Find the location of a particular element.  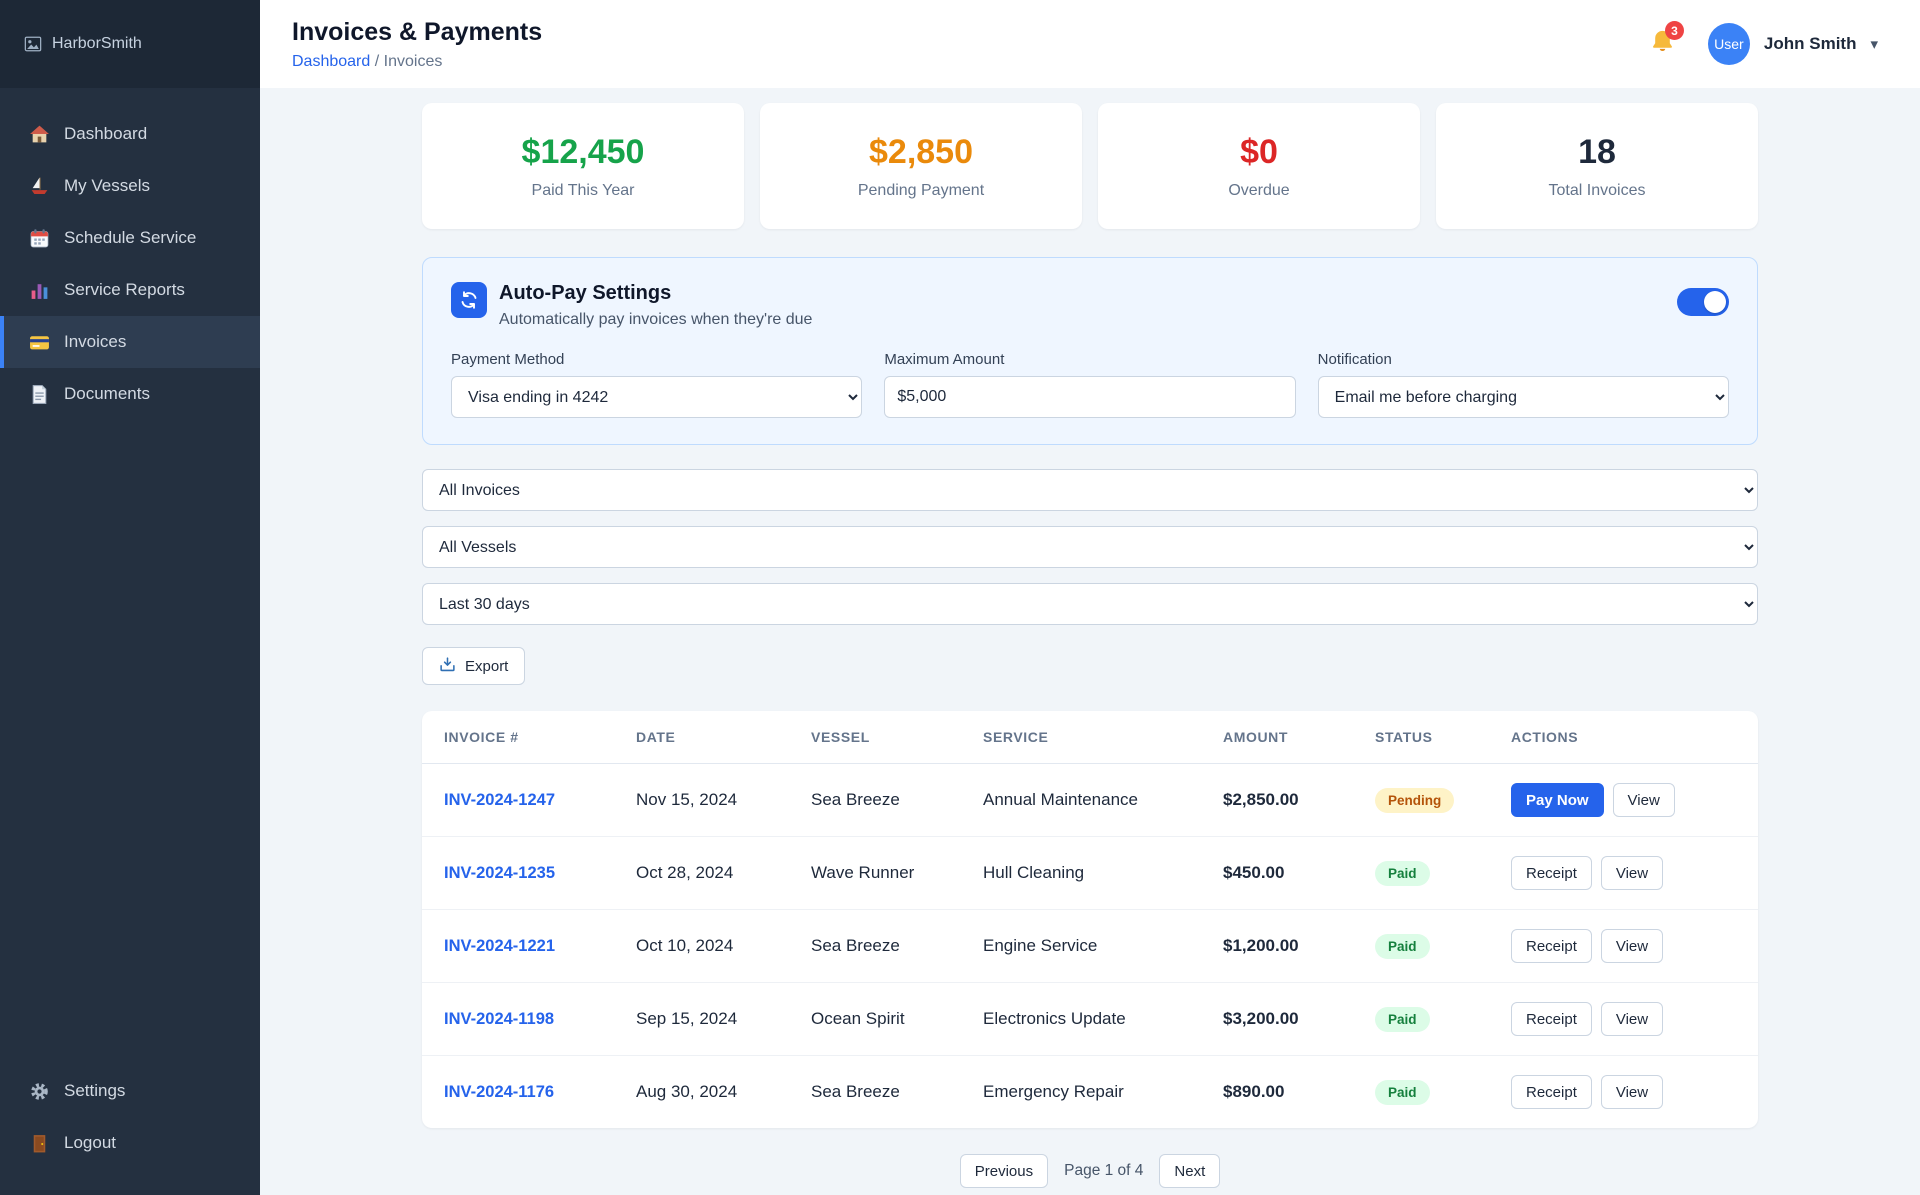

column-header-amount: AMOUNT is located at coordinates (1285, 737).